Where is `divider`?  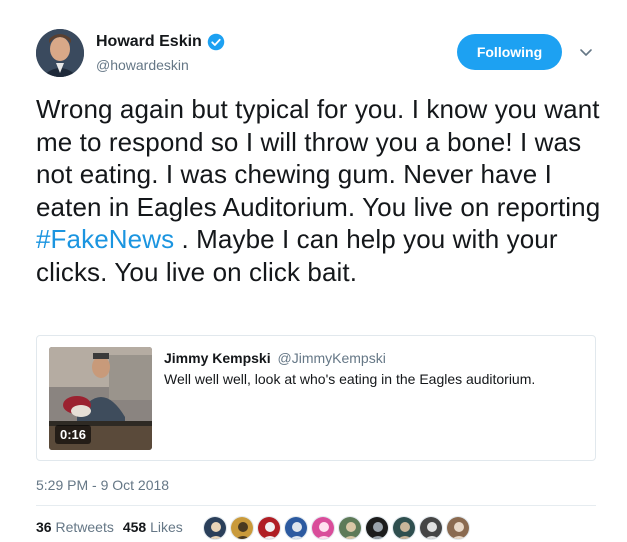 divider is located at coordinates (316, 505).